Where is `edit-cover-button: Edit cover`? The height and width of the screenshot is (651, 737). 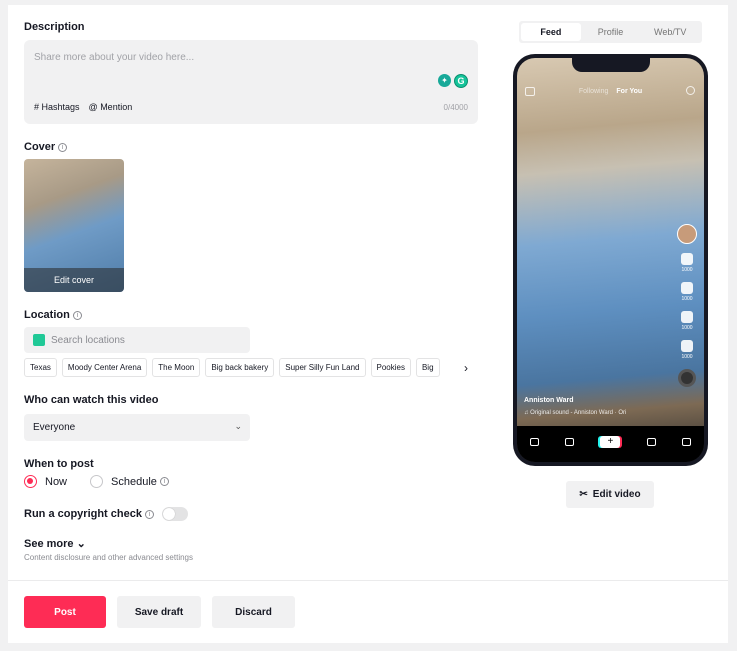
edit-cover-button: Edit cover is located at coordinates (74, 280).